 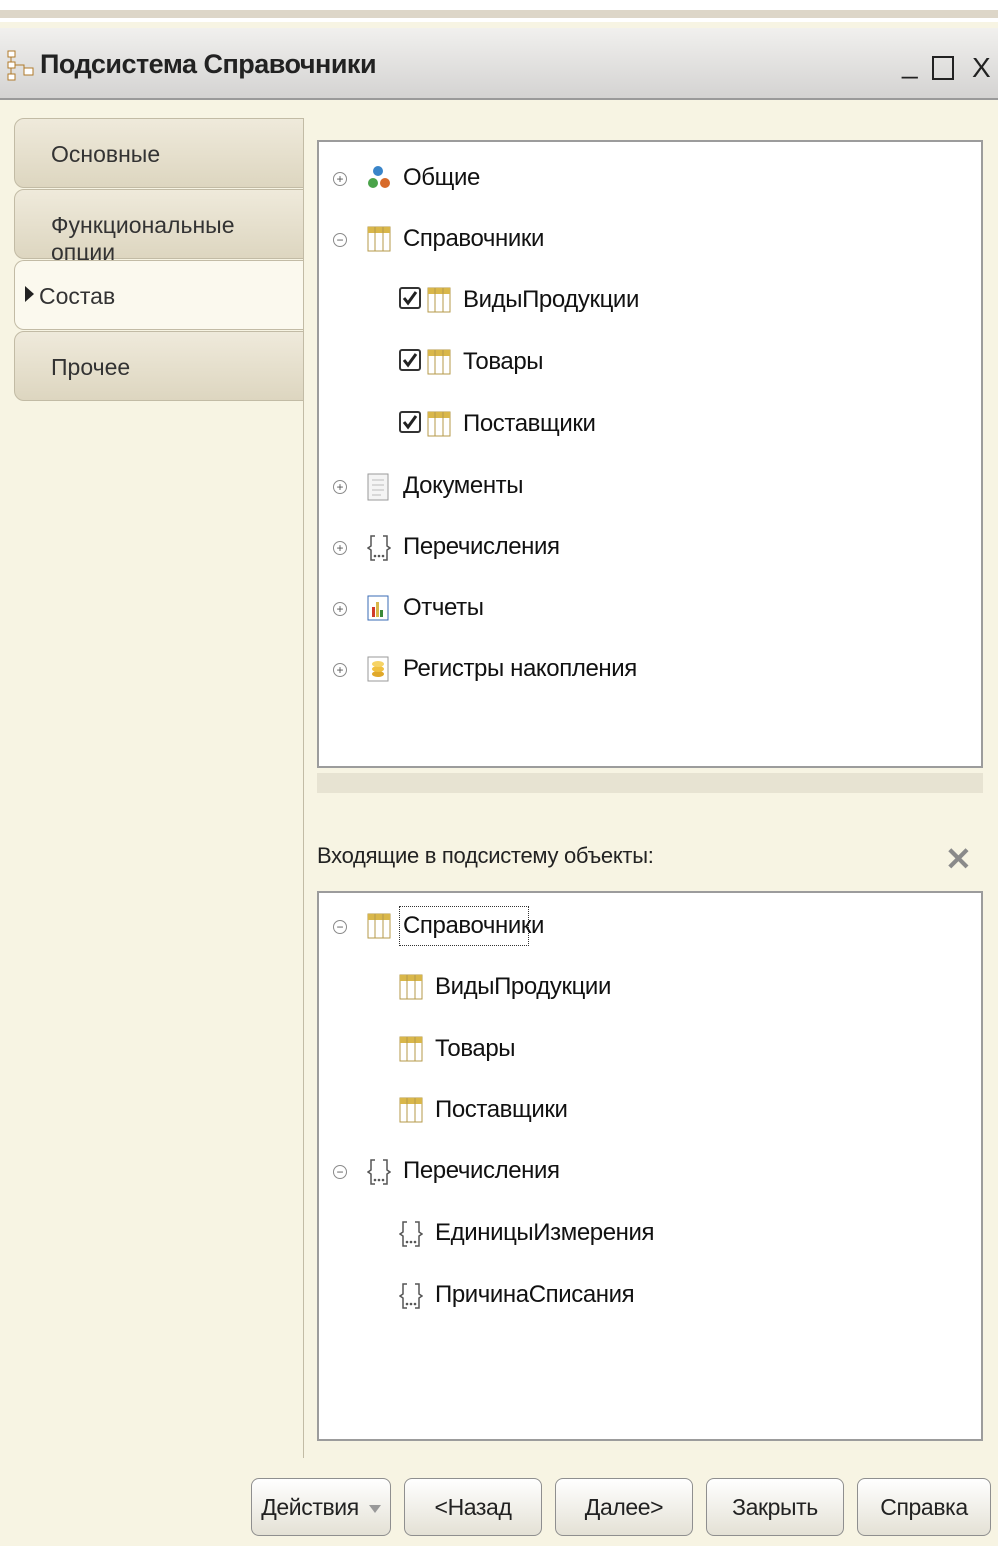 What do you see at coordinates (374, 1508) in the screenshot?
I see `chevron-down-icon` at bounding box center [374, 1508].